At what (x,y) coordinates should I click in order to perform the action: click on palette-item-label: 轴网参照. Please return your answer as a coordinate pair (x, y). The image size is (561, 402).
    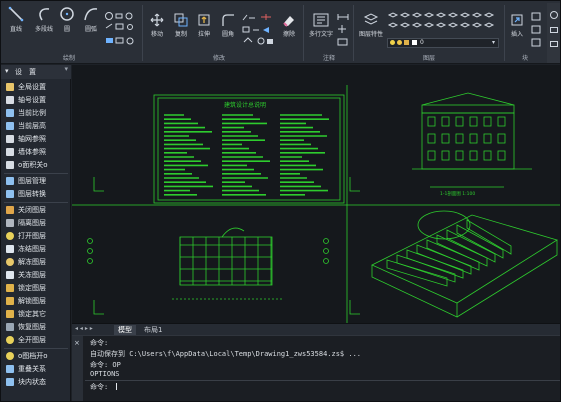
    Looking at the image, I should click on (32, 138).